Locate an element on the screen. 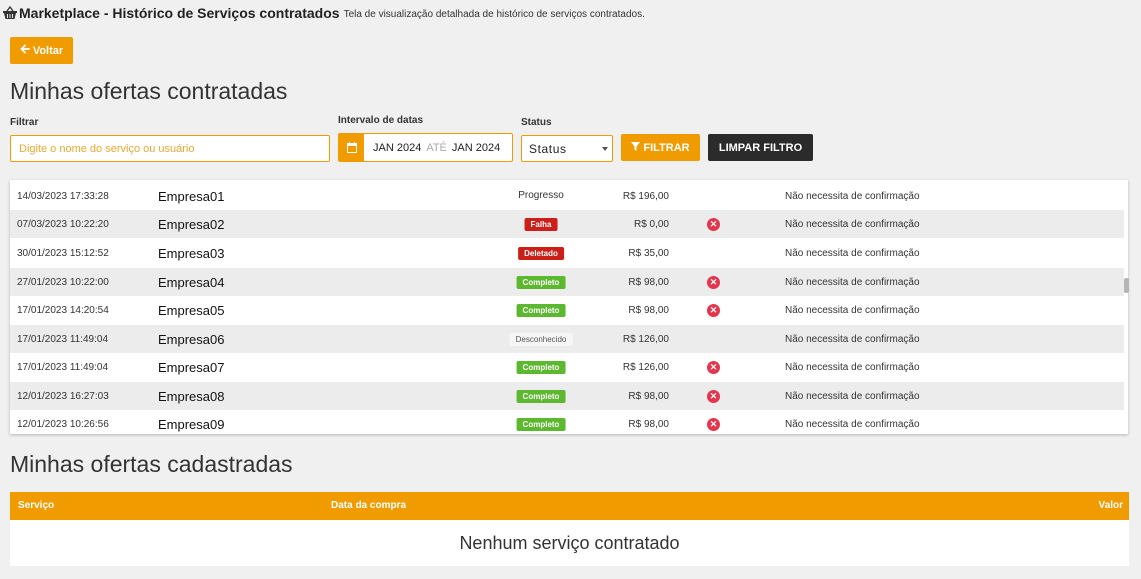  row-date: 14/03/2023 17:33:28 is located at coordinates (63, 196).